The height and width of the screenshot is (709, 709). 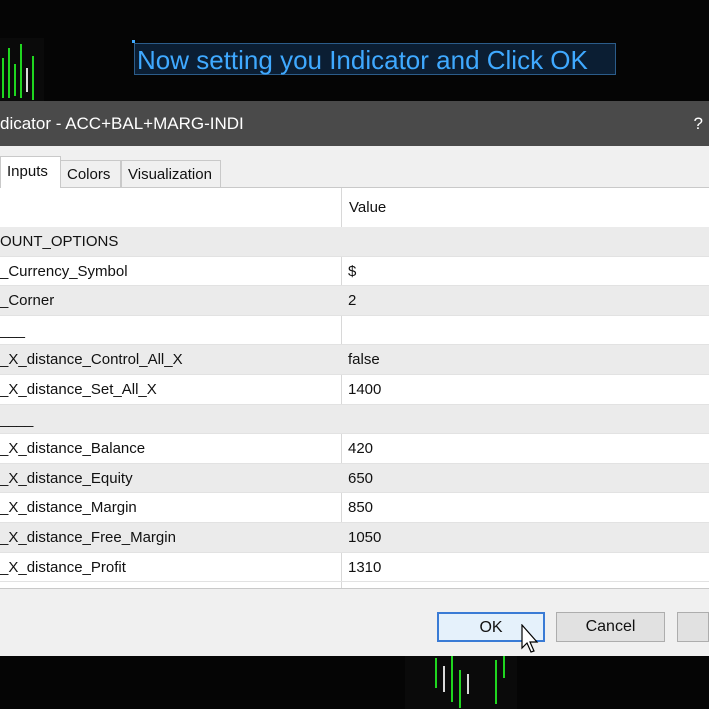 What do you see at coordinates (360, 478) in the screenshot?
I see `param-value: 650` at bounding box center [360, 478].